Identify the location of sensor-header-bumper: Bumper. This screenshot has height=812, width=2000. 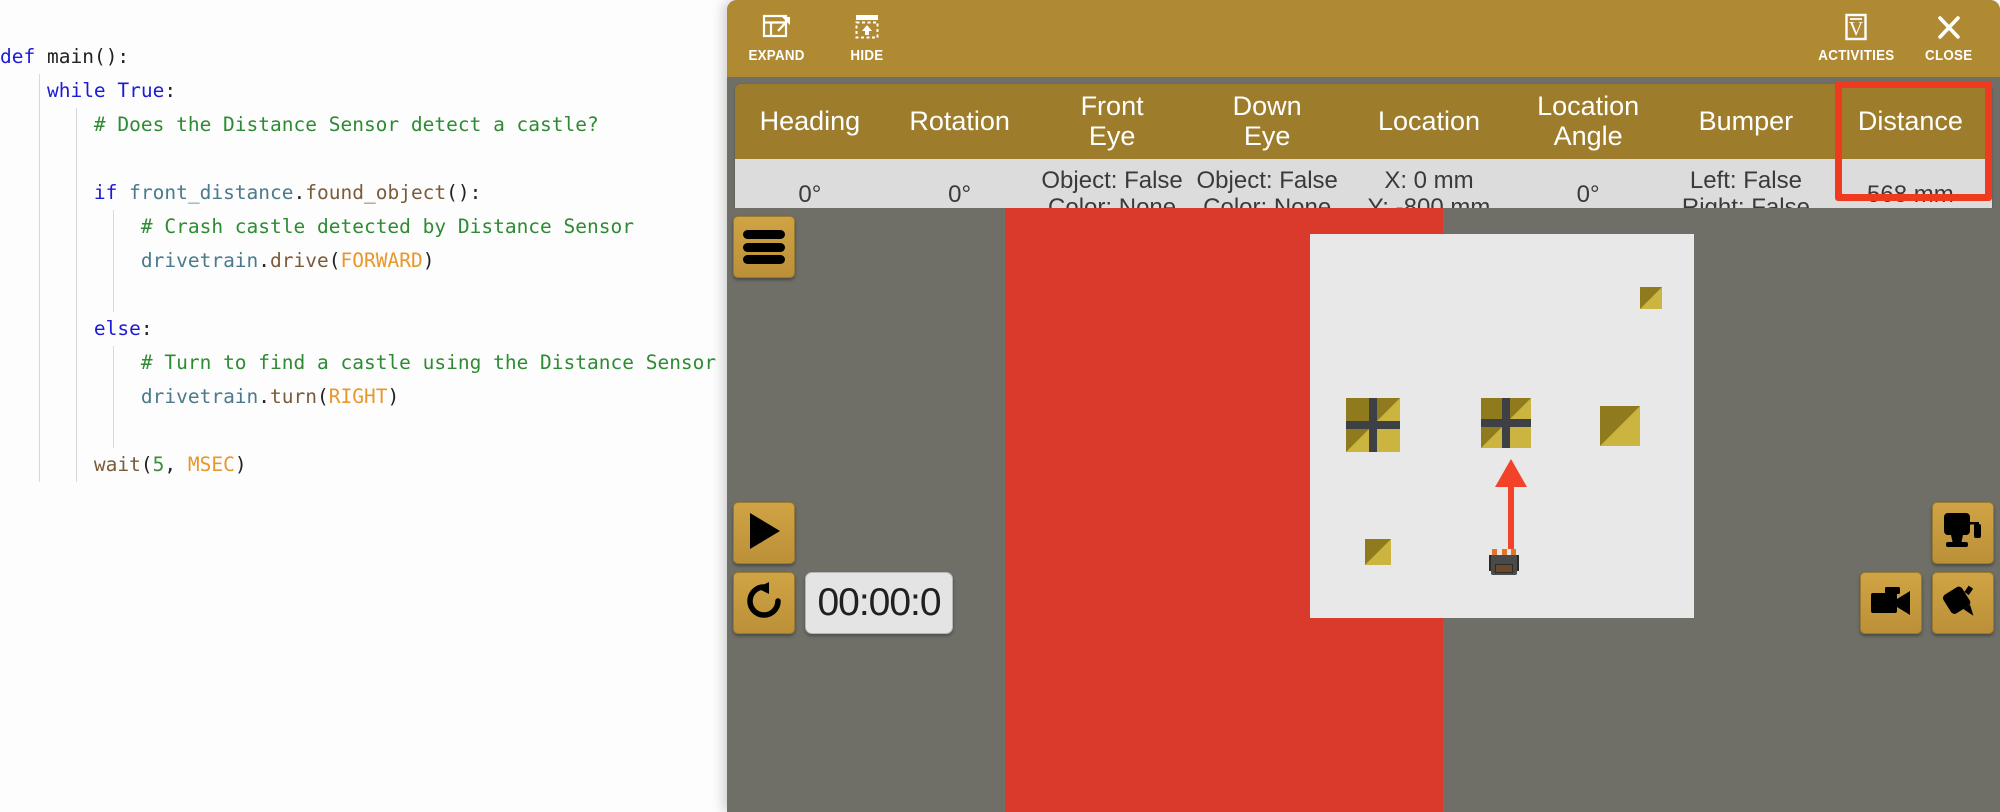
(1746, 121).